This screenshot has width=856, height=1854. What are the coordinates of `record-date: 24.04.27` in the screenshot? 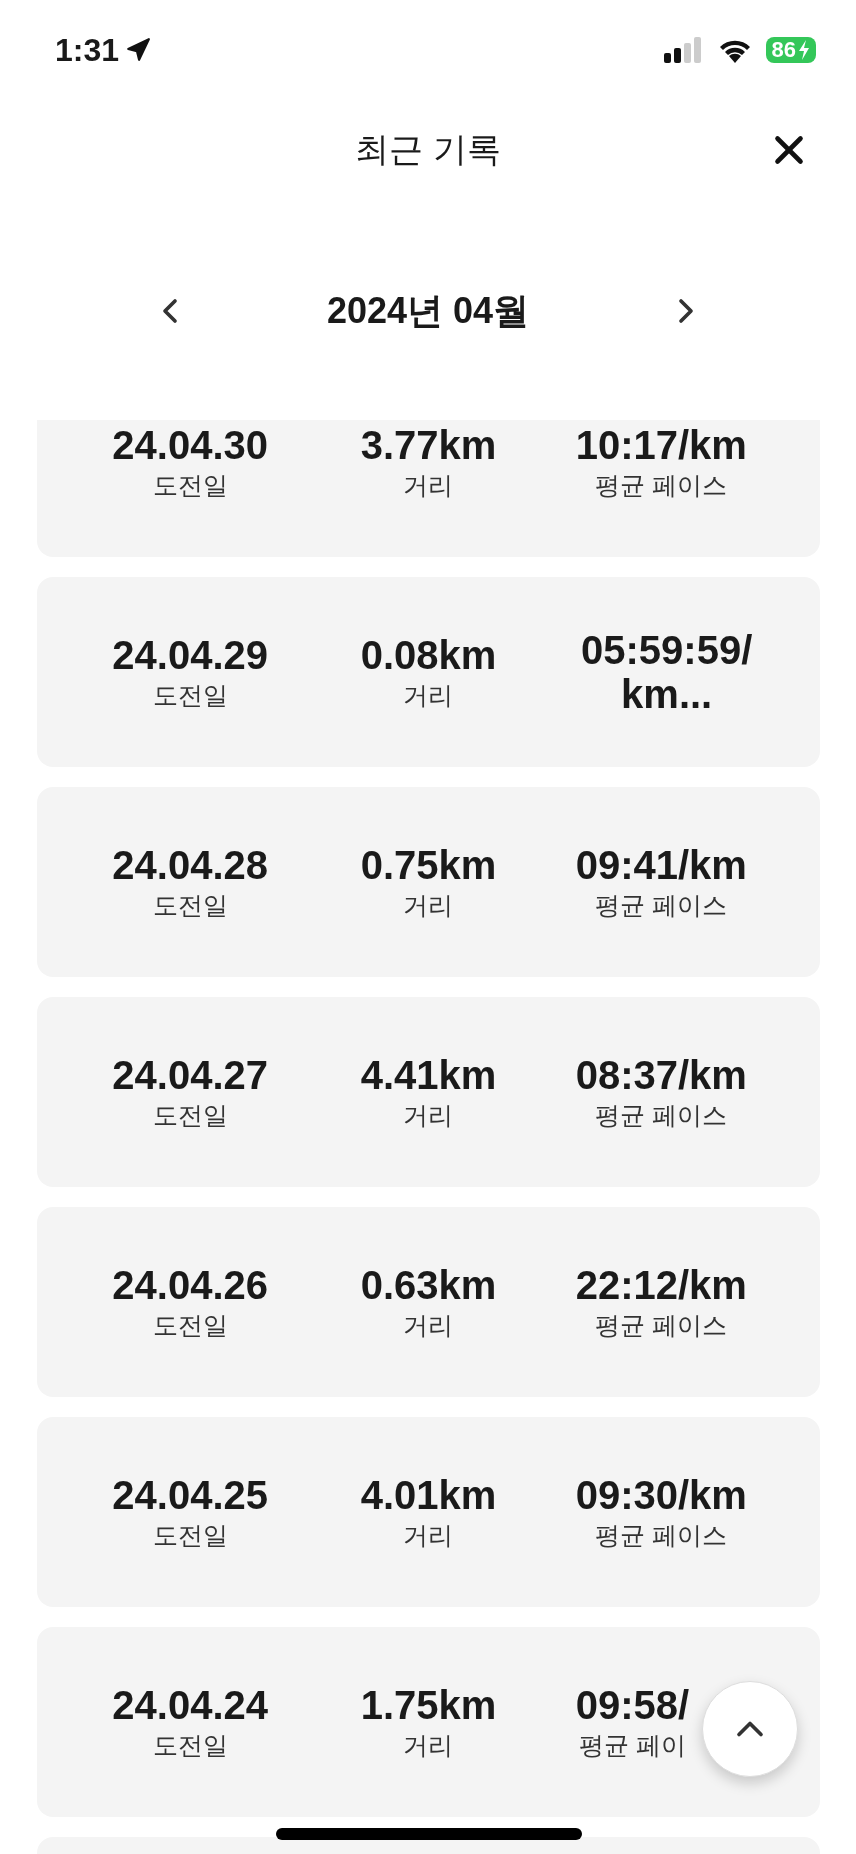 It's located at (190, 1074).